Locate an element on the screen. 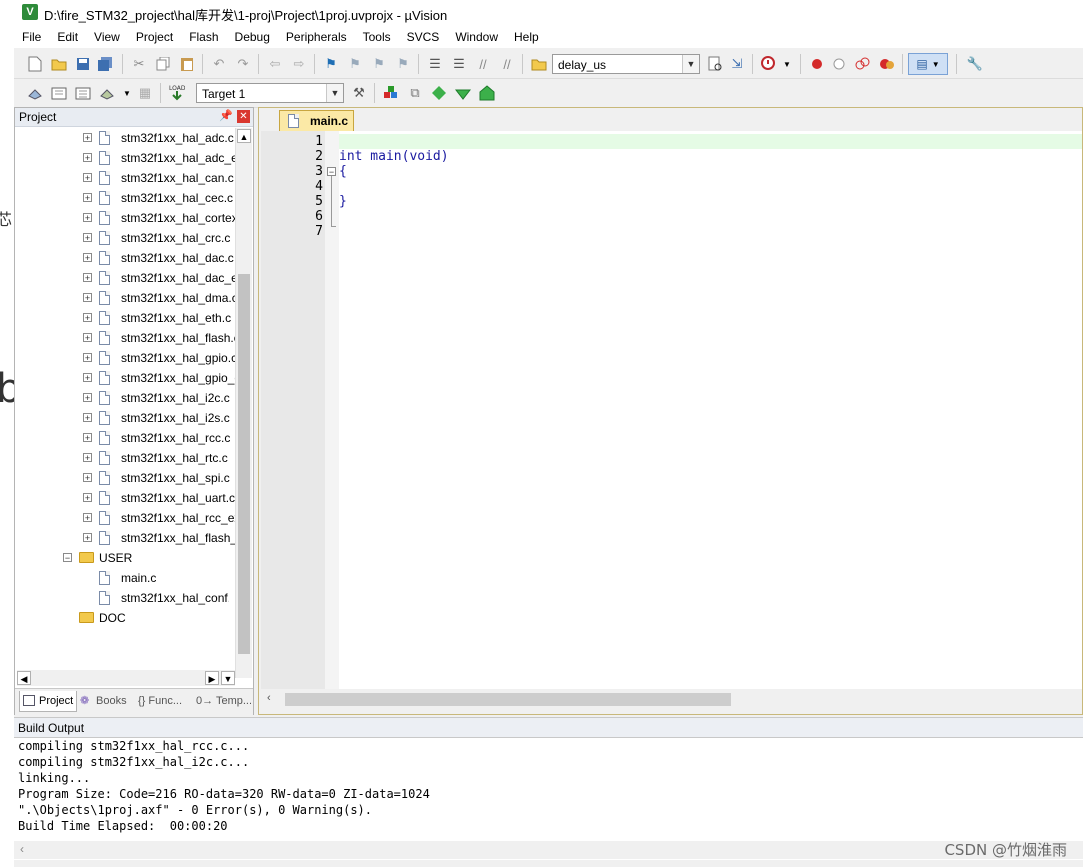 Image resolution: width=1083 pixels, height=867 pixels. menu-edit: Edit is located at coordinates (67, 37).